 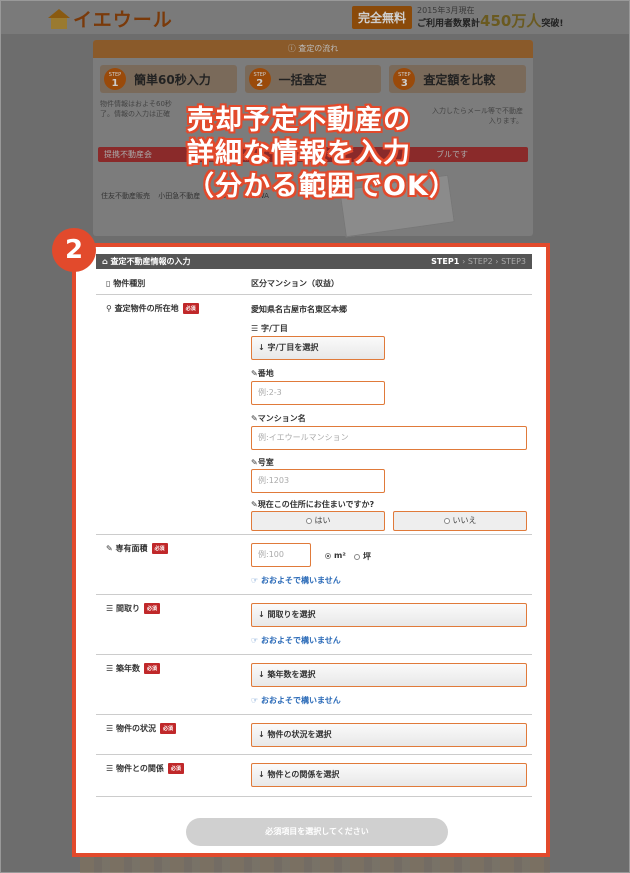 I want to click on room-number-input: 例:1203, so click(x=318, y=481).